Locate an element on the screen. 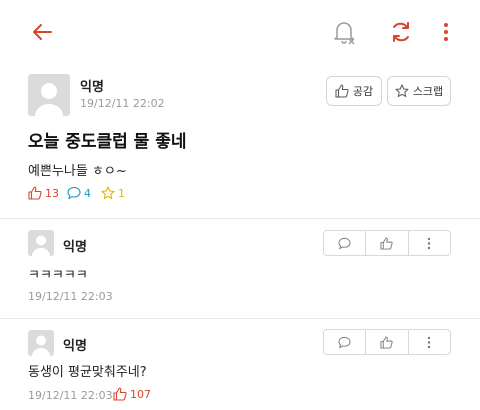  post-scraps-count: 1 is located at coordinates (113, 193).